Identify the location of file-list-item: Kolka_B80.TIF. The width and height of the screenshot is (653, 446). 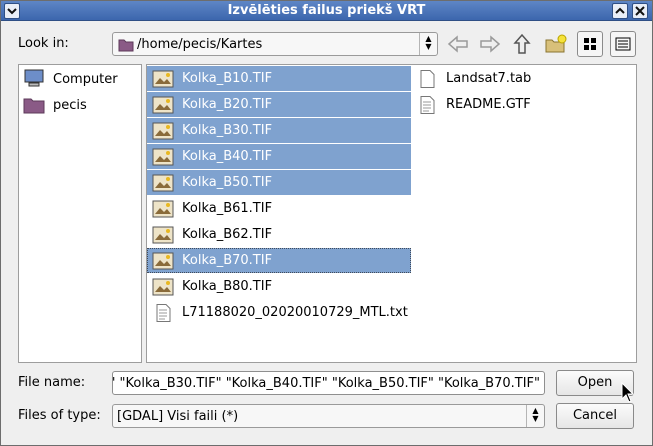
(209, 286).